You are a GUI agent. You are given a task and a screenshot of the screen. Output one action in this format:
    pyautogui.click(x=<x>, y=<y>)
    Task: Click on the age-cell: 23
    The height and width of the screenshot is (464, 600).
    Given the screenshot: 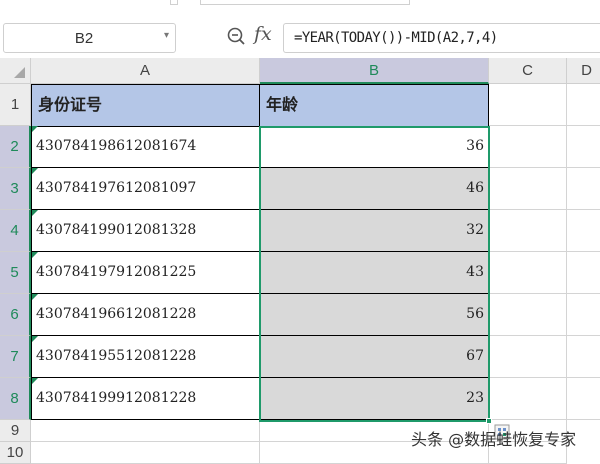 What is the action you would take?
    pyautogui.click(x=374, y=399)
    